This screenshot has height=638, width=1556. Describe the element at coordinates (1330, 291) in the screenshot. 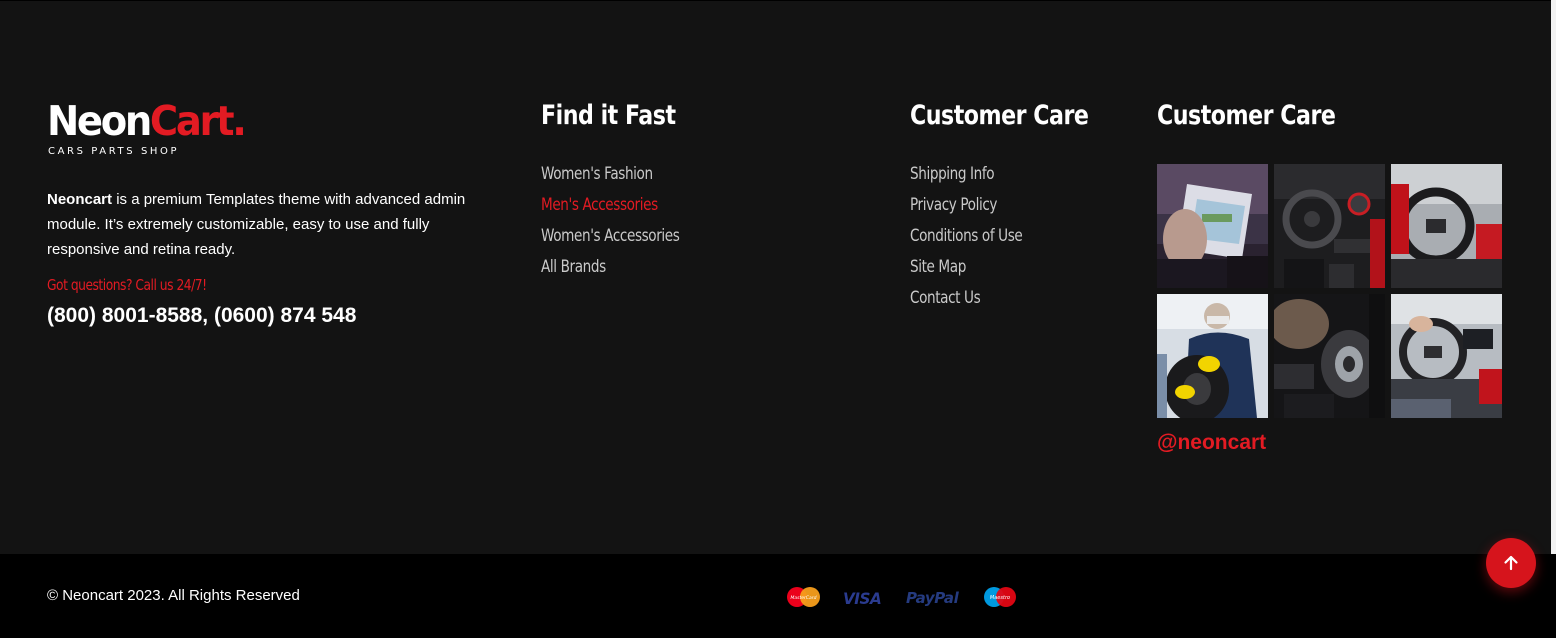

I see `instagram-gallery` at that location.